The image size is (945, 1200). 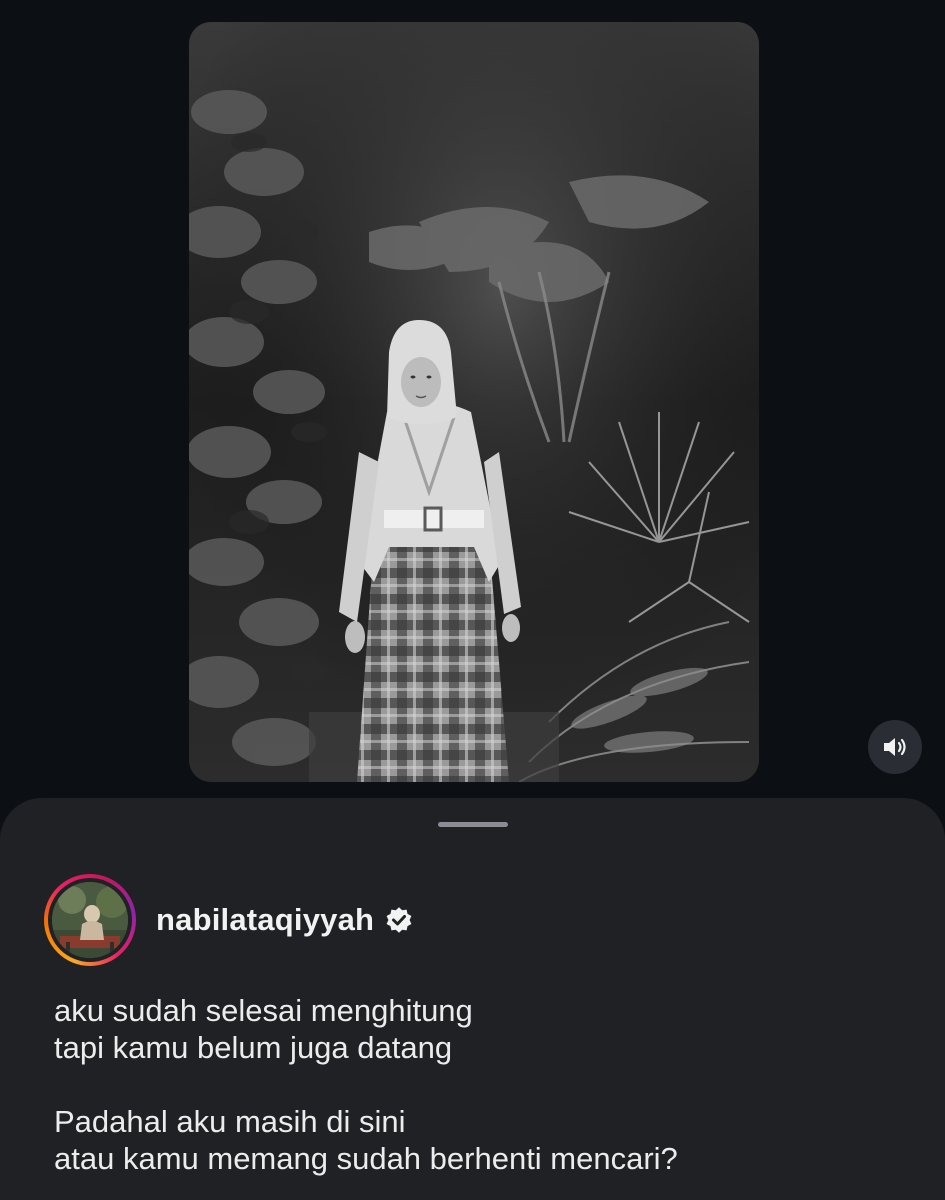 What do you see at coordinates (265, 920) in the screenshot?
I see `username: nabilataqiyyah` at bounding box center [265, 920].